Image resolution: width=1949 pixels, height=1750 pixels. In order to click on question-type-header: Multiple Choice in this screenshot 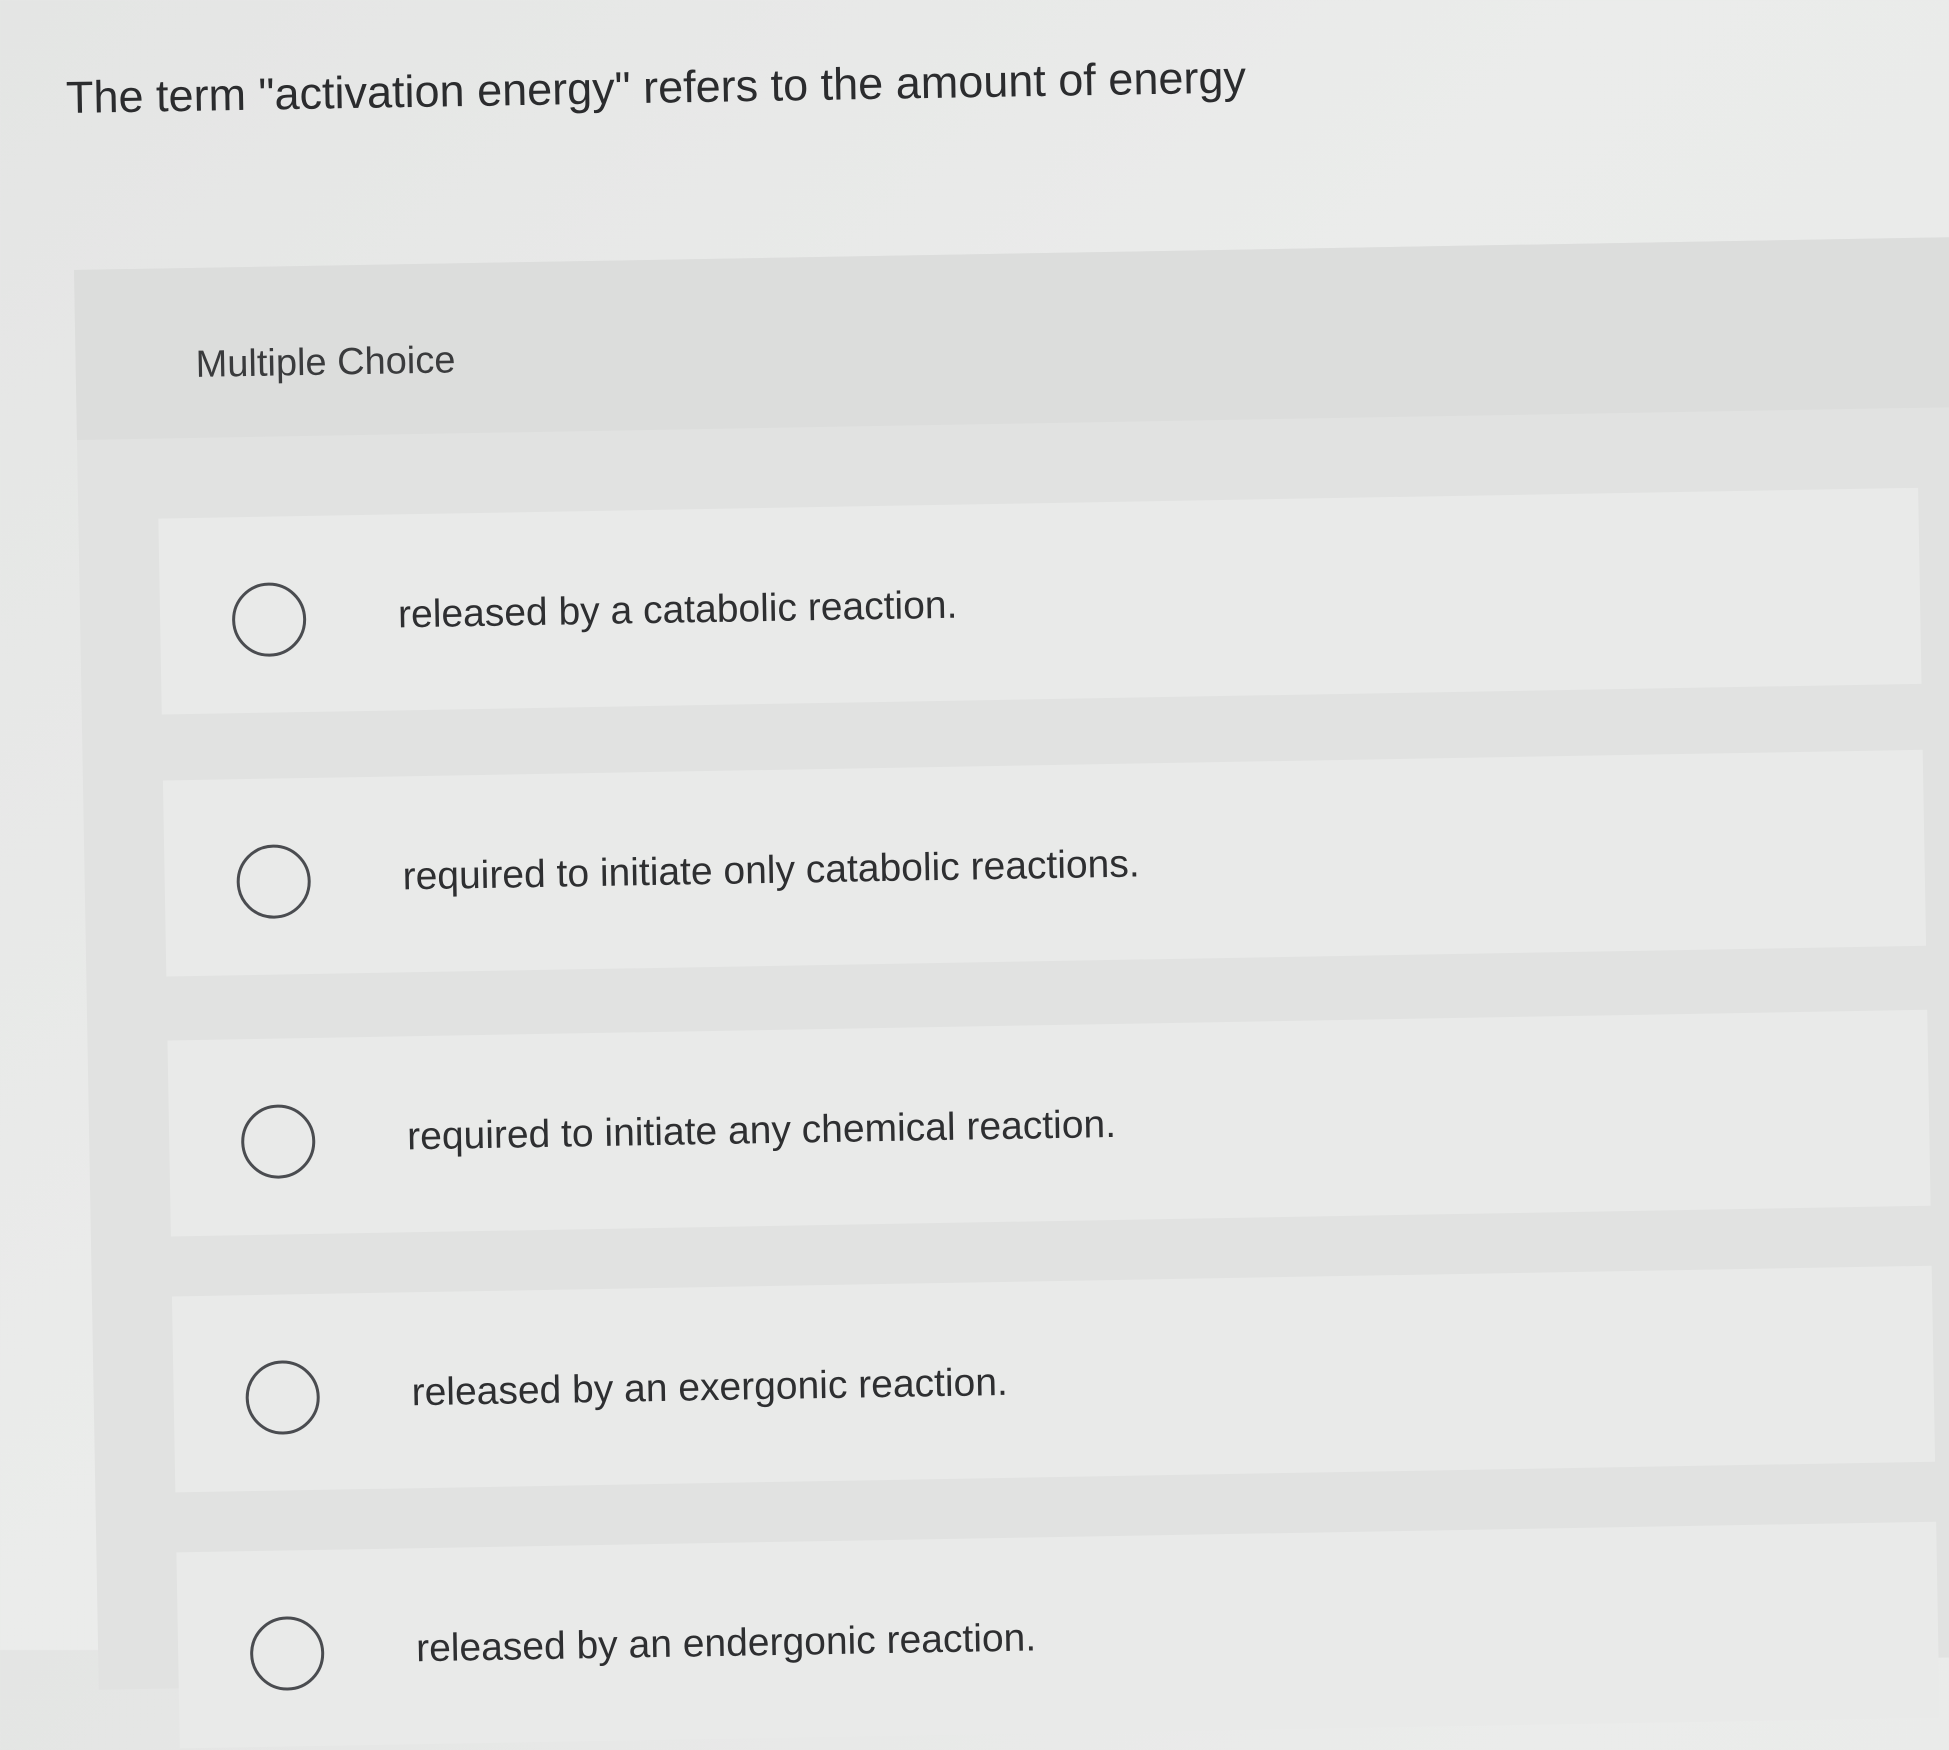, I will do `click(1011, 338)`.